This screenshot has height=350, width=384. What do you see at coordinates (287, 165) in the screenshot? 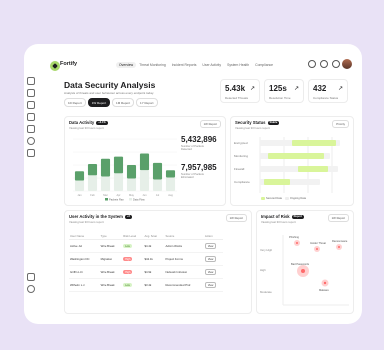
I see `status-gantt: Encrypted Monitoring Firewall Compliance` at bounding box center [287, 165].